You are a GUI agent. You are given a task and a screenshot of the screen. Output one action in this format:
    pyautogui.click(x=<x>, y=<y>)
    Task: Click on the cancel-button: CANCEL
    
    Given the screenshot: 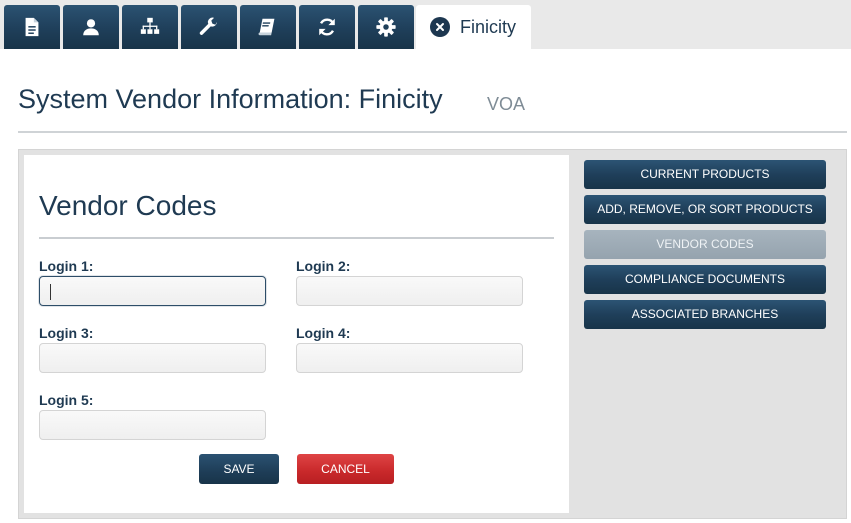 What is the action you would take?
    pyautogui.click(x=345, y=469)
    